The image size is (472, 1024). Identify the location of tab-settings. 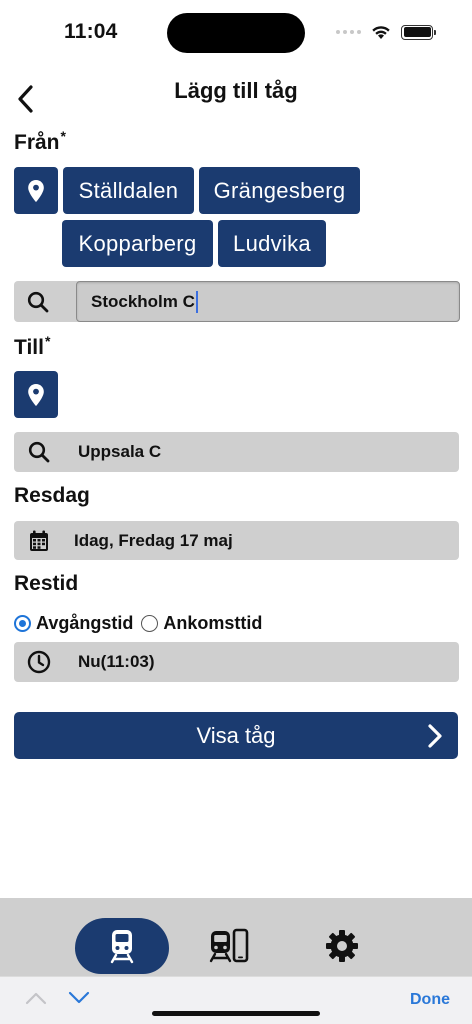
(342, 946).